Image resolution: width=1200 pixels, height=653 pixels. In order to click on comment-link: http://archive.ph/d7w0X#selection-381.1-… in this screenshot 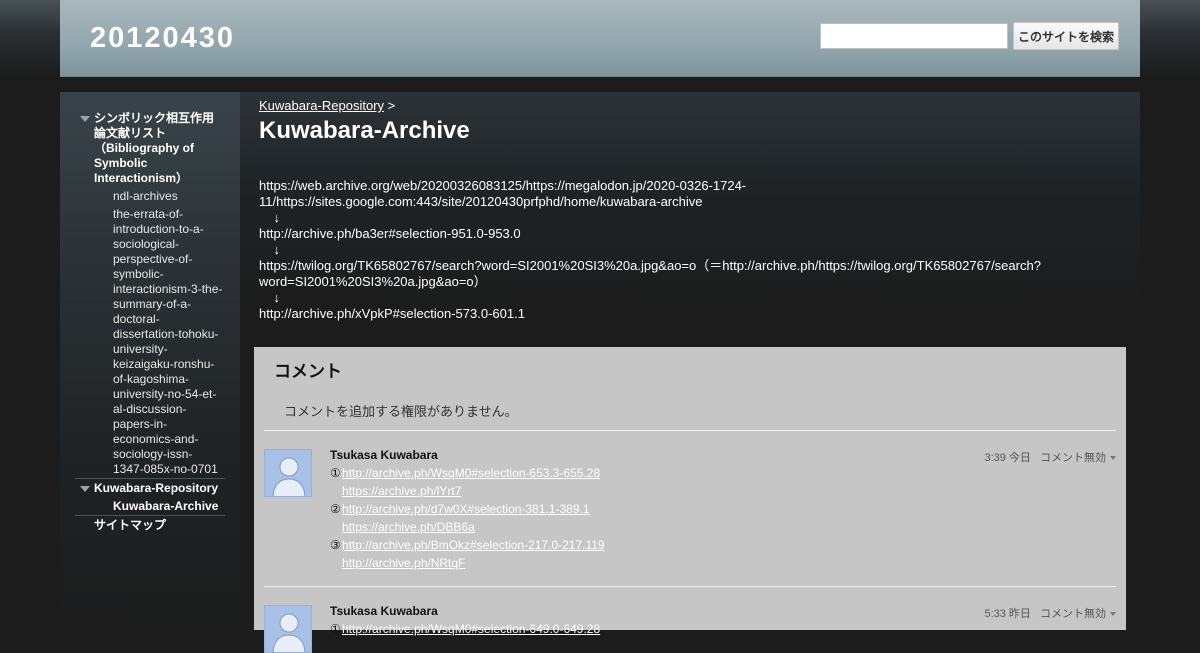, I will do `click(466, 509)`.